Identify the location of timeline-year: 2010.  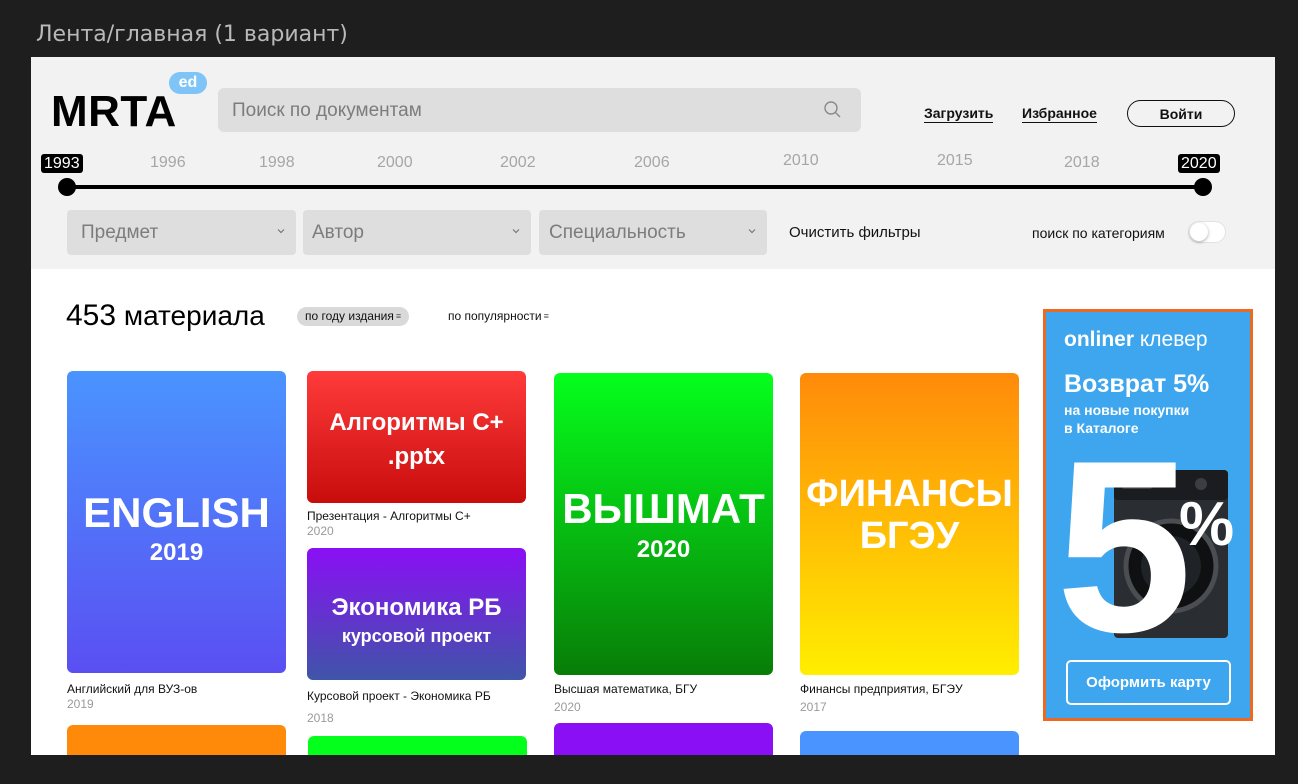
(801, 161).